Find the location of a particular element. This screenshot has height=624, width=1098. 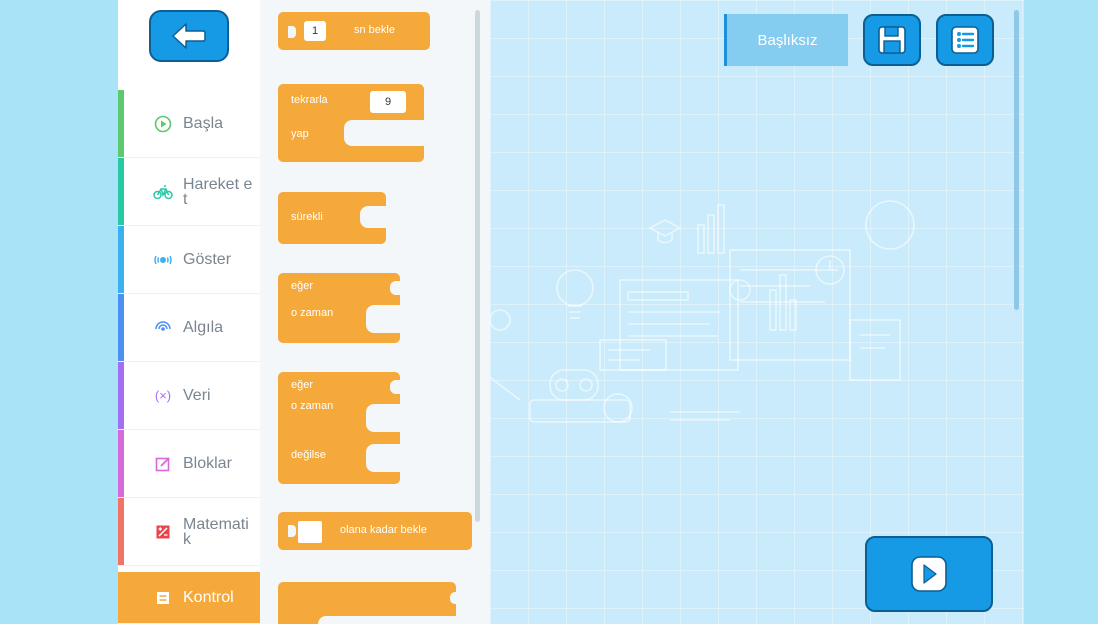

variable-icon: (×) is located at coordinates (163, 395).